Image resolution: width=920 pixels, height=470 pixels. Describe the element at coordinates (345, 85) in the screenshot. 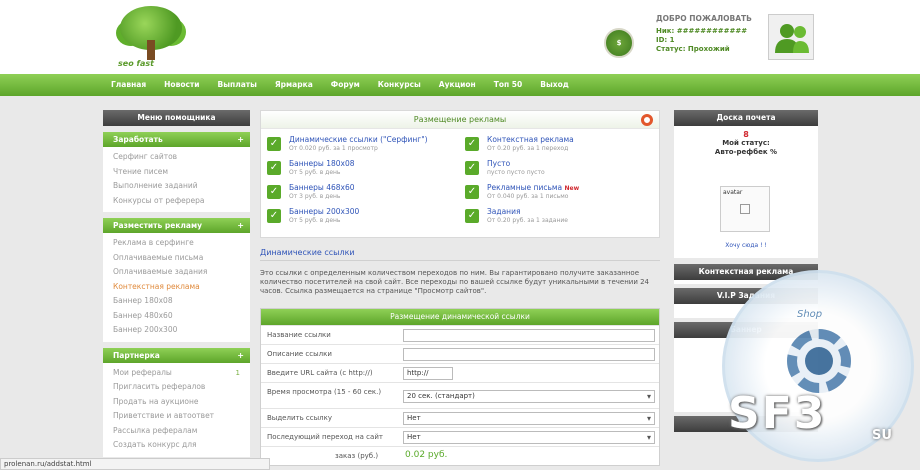

I see `nav-item-4: Форум` at that location.